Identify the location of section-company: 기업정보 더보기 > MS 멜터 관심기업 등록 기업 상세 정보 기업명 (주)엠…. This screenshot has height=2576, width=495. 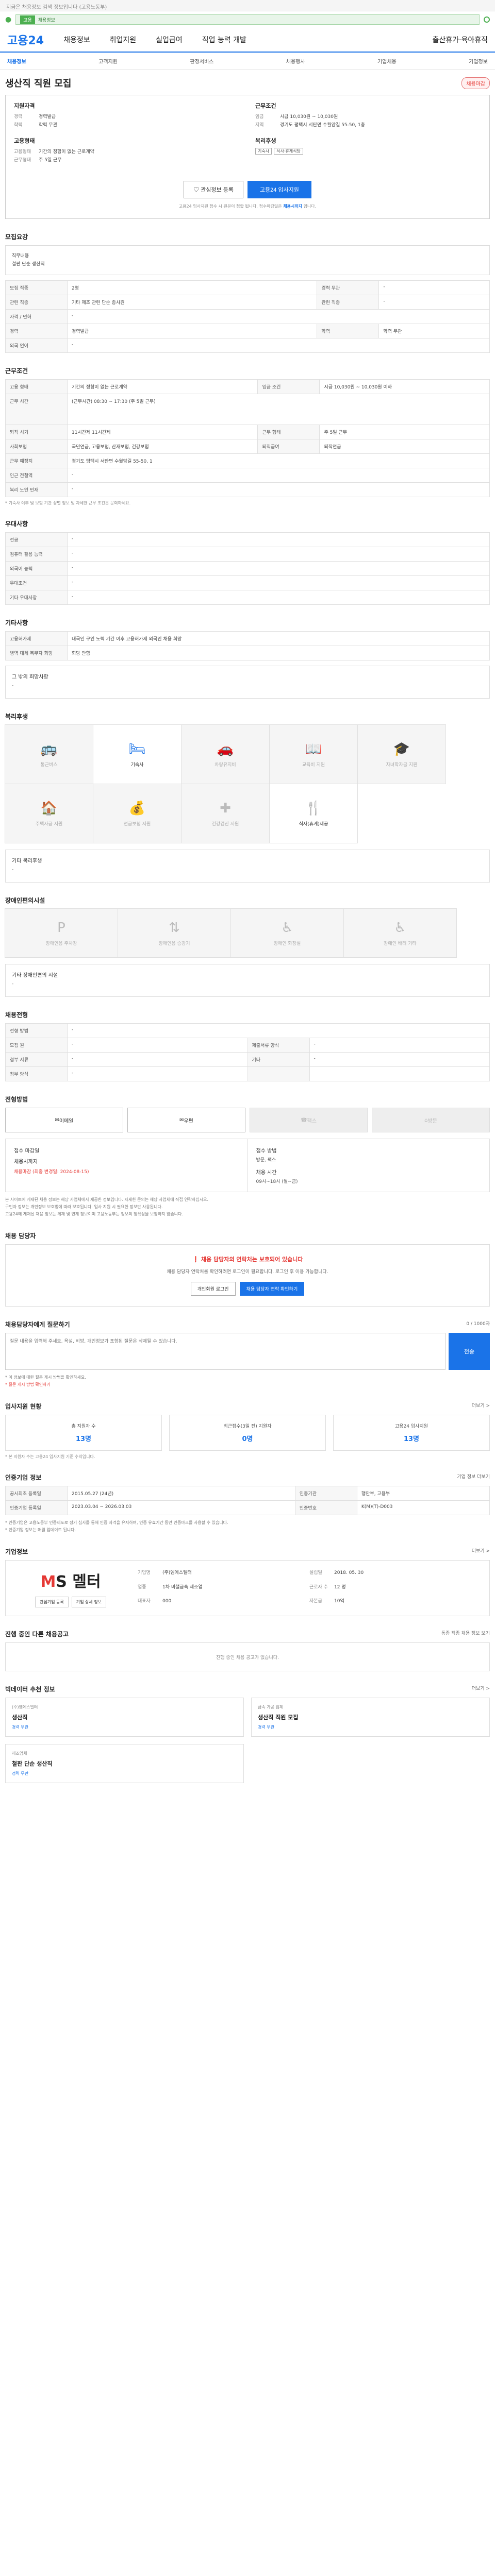
(247, 1581).